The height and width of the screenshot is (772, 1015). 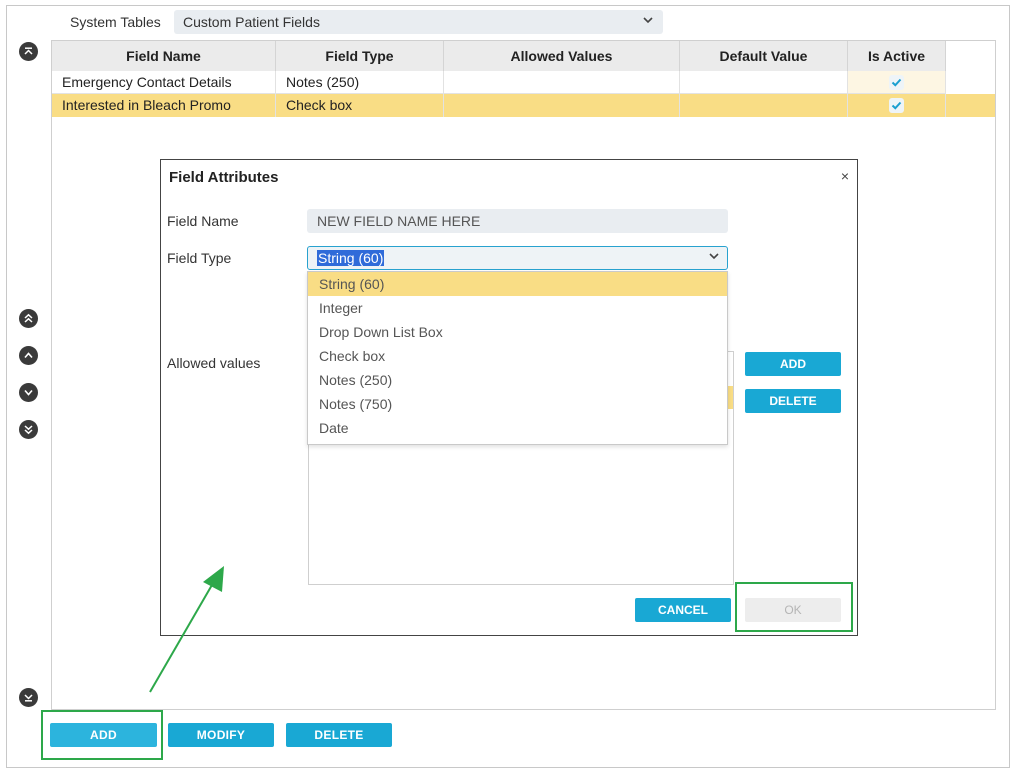 What do you see at coordinates (764, 56) in the screenshot?
I see `column-header-default-value: Default Value` at bounding box center [764, 56].